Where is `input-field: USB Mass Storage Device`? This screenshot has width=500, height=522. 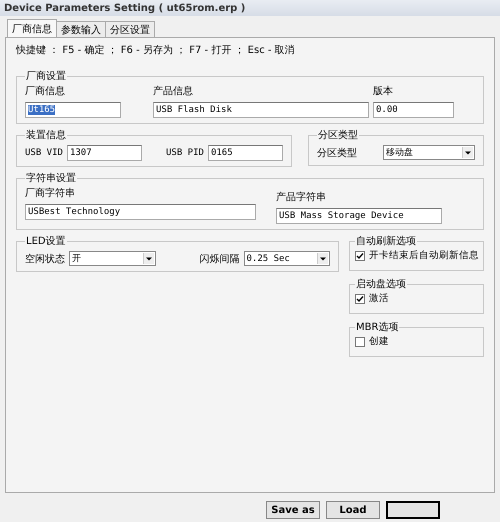
input-field: USB Mass Storage Device is located at coordinates (359, 216).